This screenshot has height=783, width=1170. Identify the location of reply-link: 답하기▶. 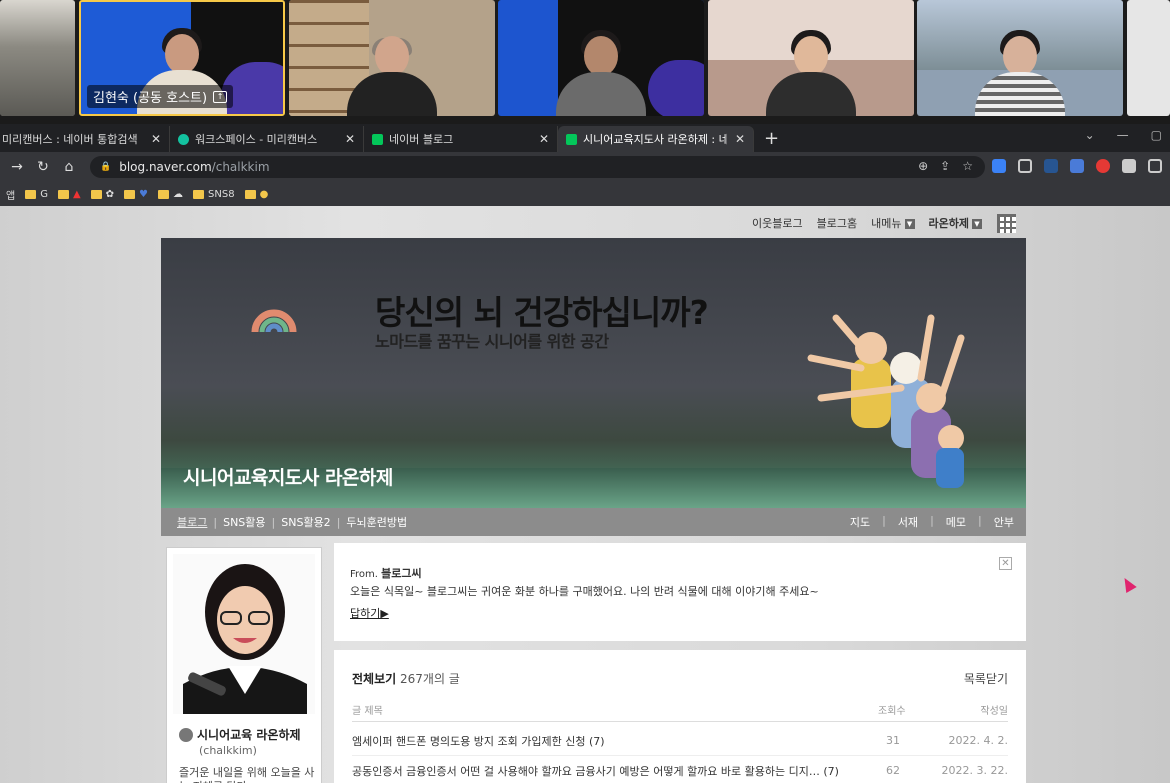
(369, 613).